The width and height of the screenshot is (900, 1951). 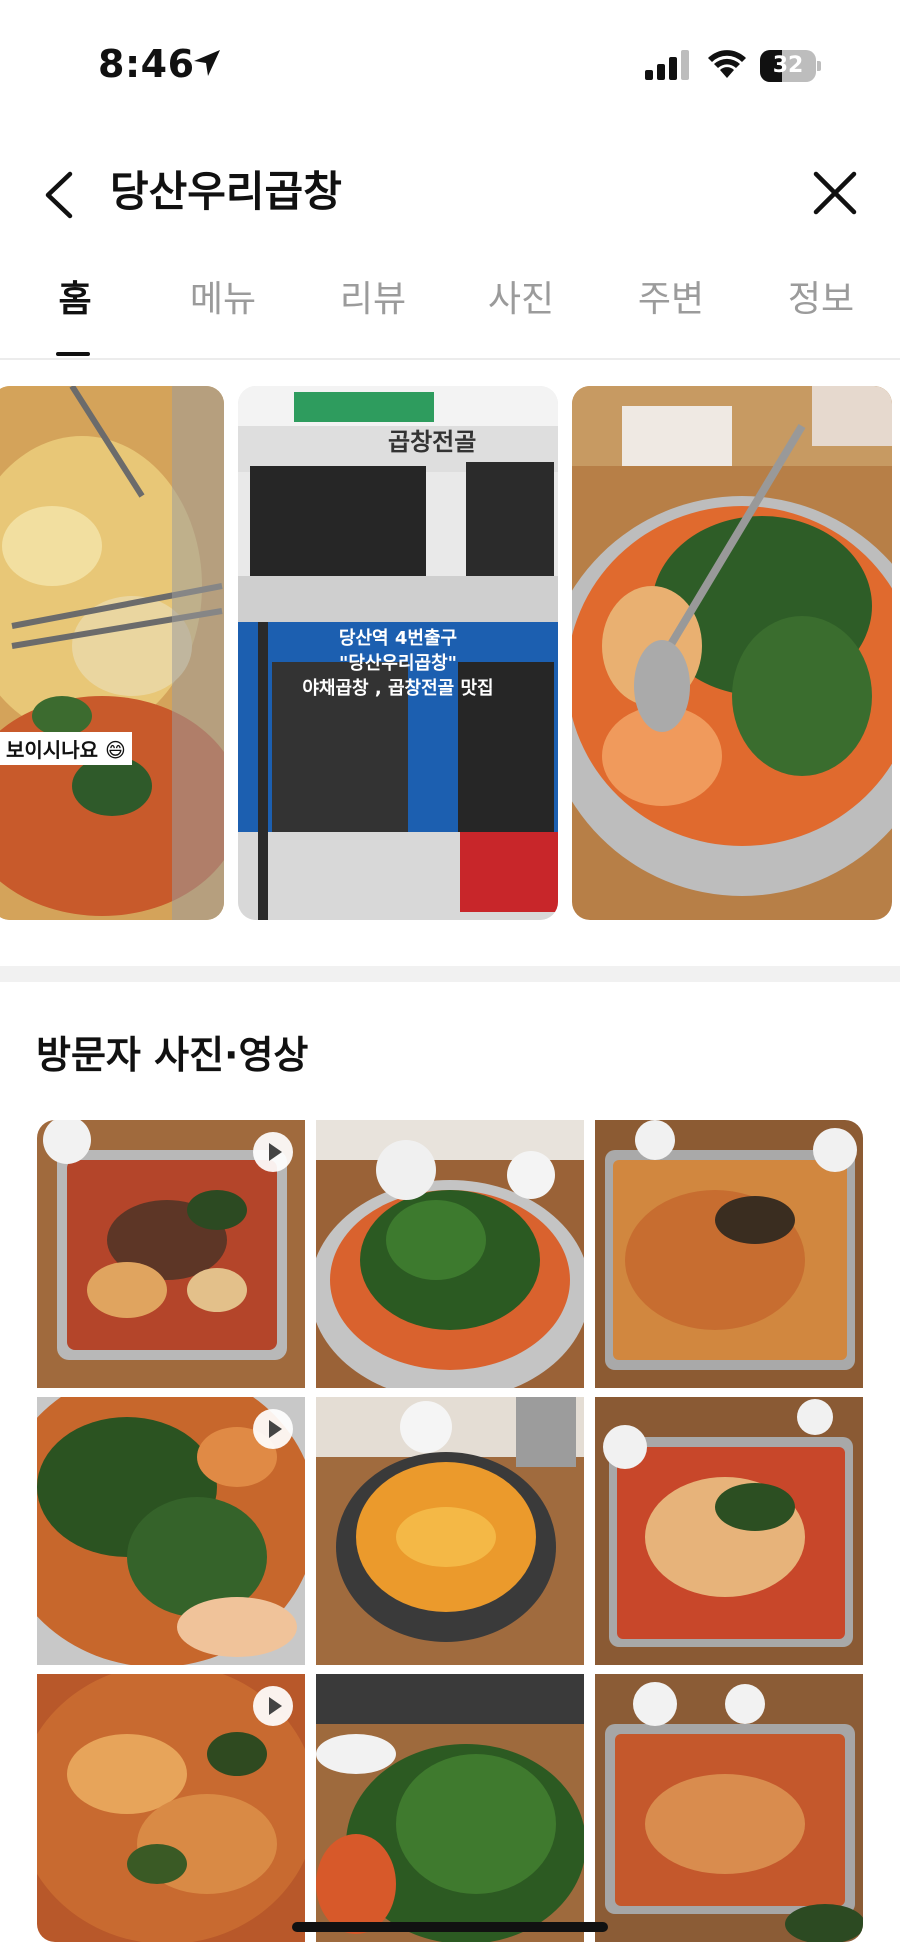 I want to click on hero-image, so click(x=732, y=653).